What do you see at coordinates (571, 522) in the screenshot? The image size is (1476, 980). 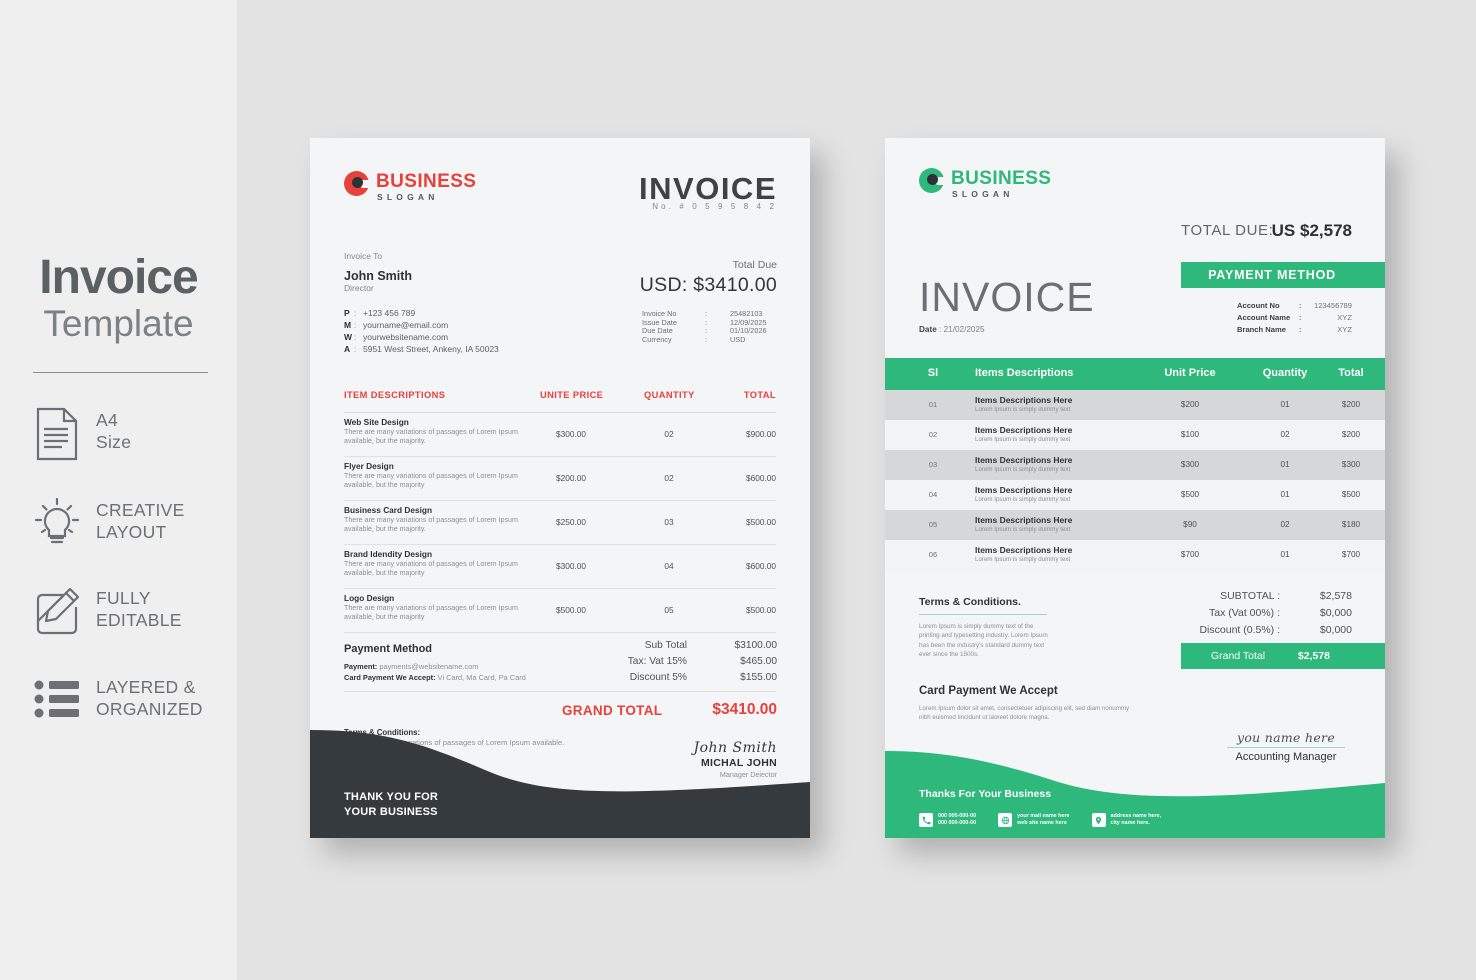 I see `item-price: $250.00` at bounding box center [571, 522].